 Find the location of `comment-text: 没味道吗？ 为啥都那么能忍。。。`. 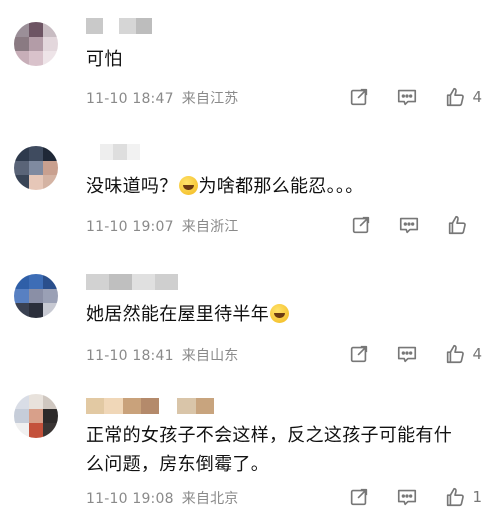

comment-text: 没味道吗？ 为啥都那么能忍。。。 is located at coordinates (278, 186).